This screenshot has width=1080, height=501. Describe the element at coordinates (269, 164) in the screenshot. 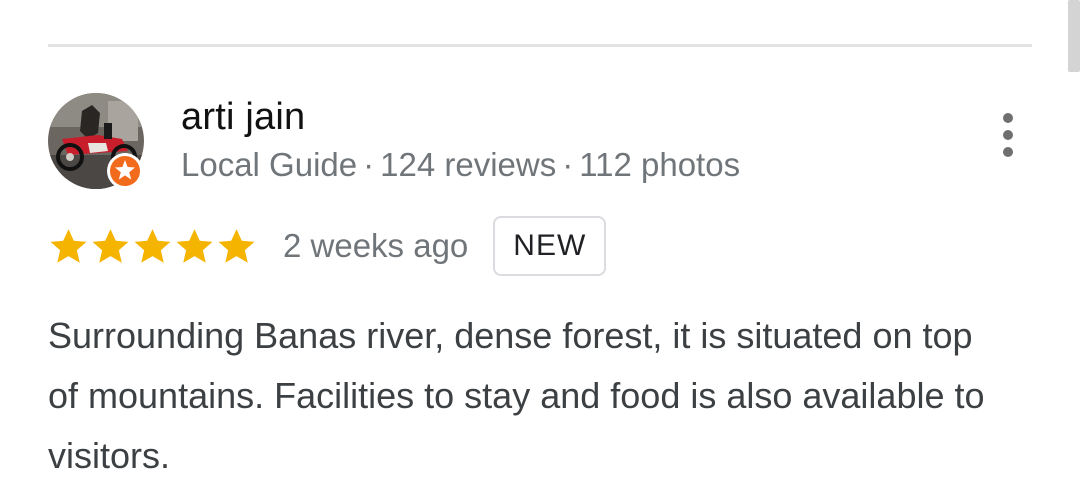

I see `local-guide-label: Local Guide` at that location.